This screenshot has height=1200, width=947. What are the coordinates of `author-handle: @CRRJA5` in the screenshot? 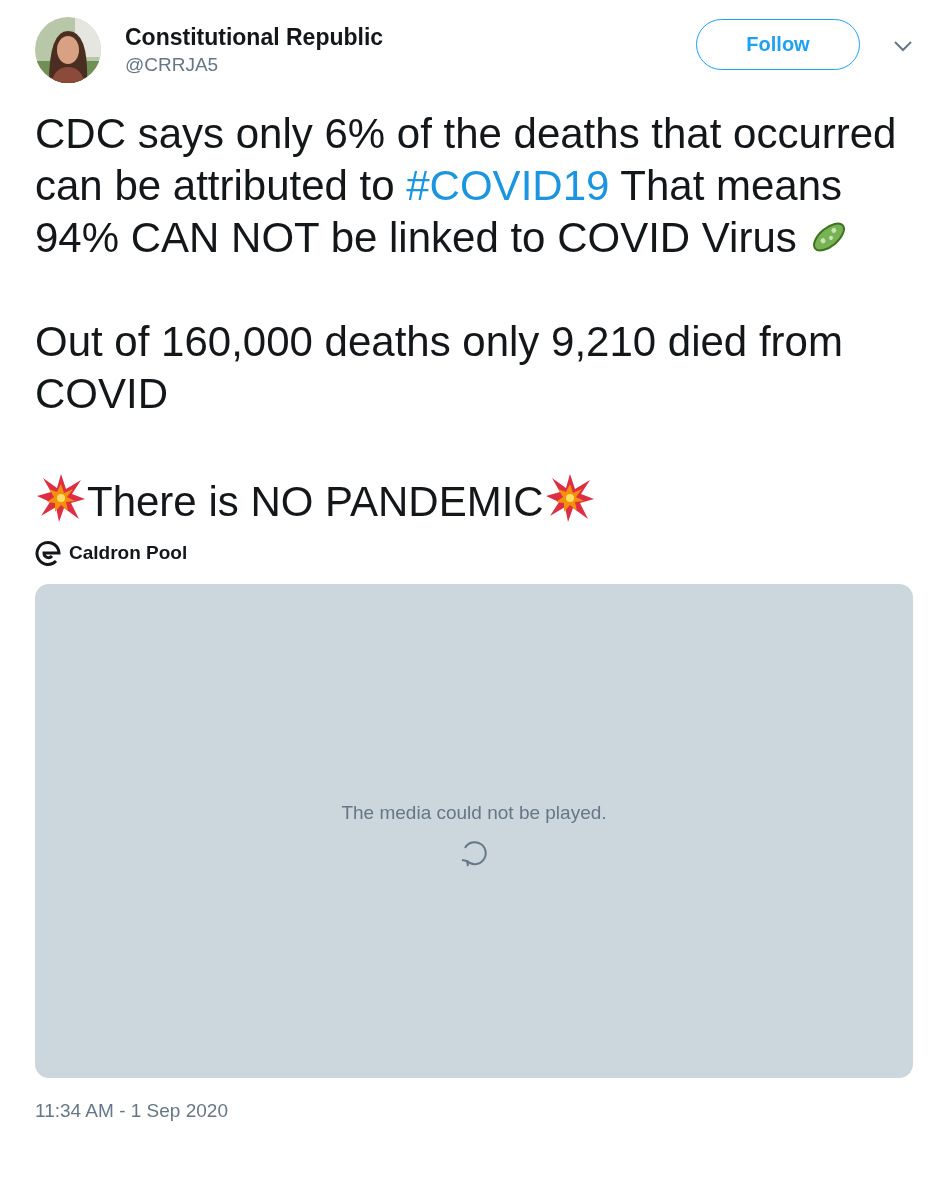 It's located at (172, 65).